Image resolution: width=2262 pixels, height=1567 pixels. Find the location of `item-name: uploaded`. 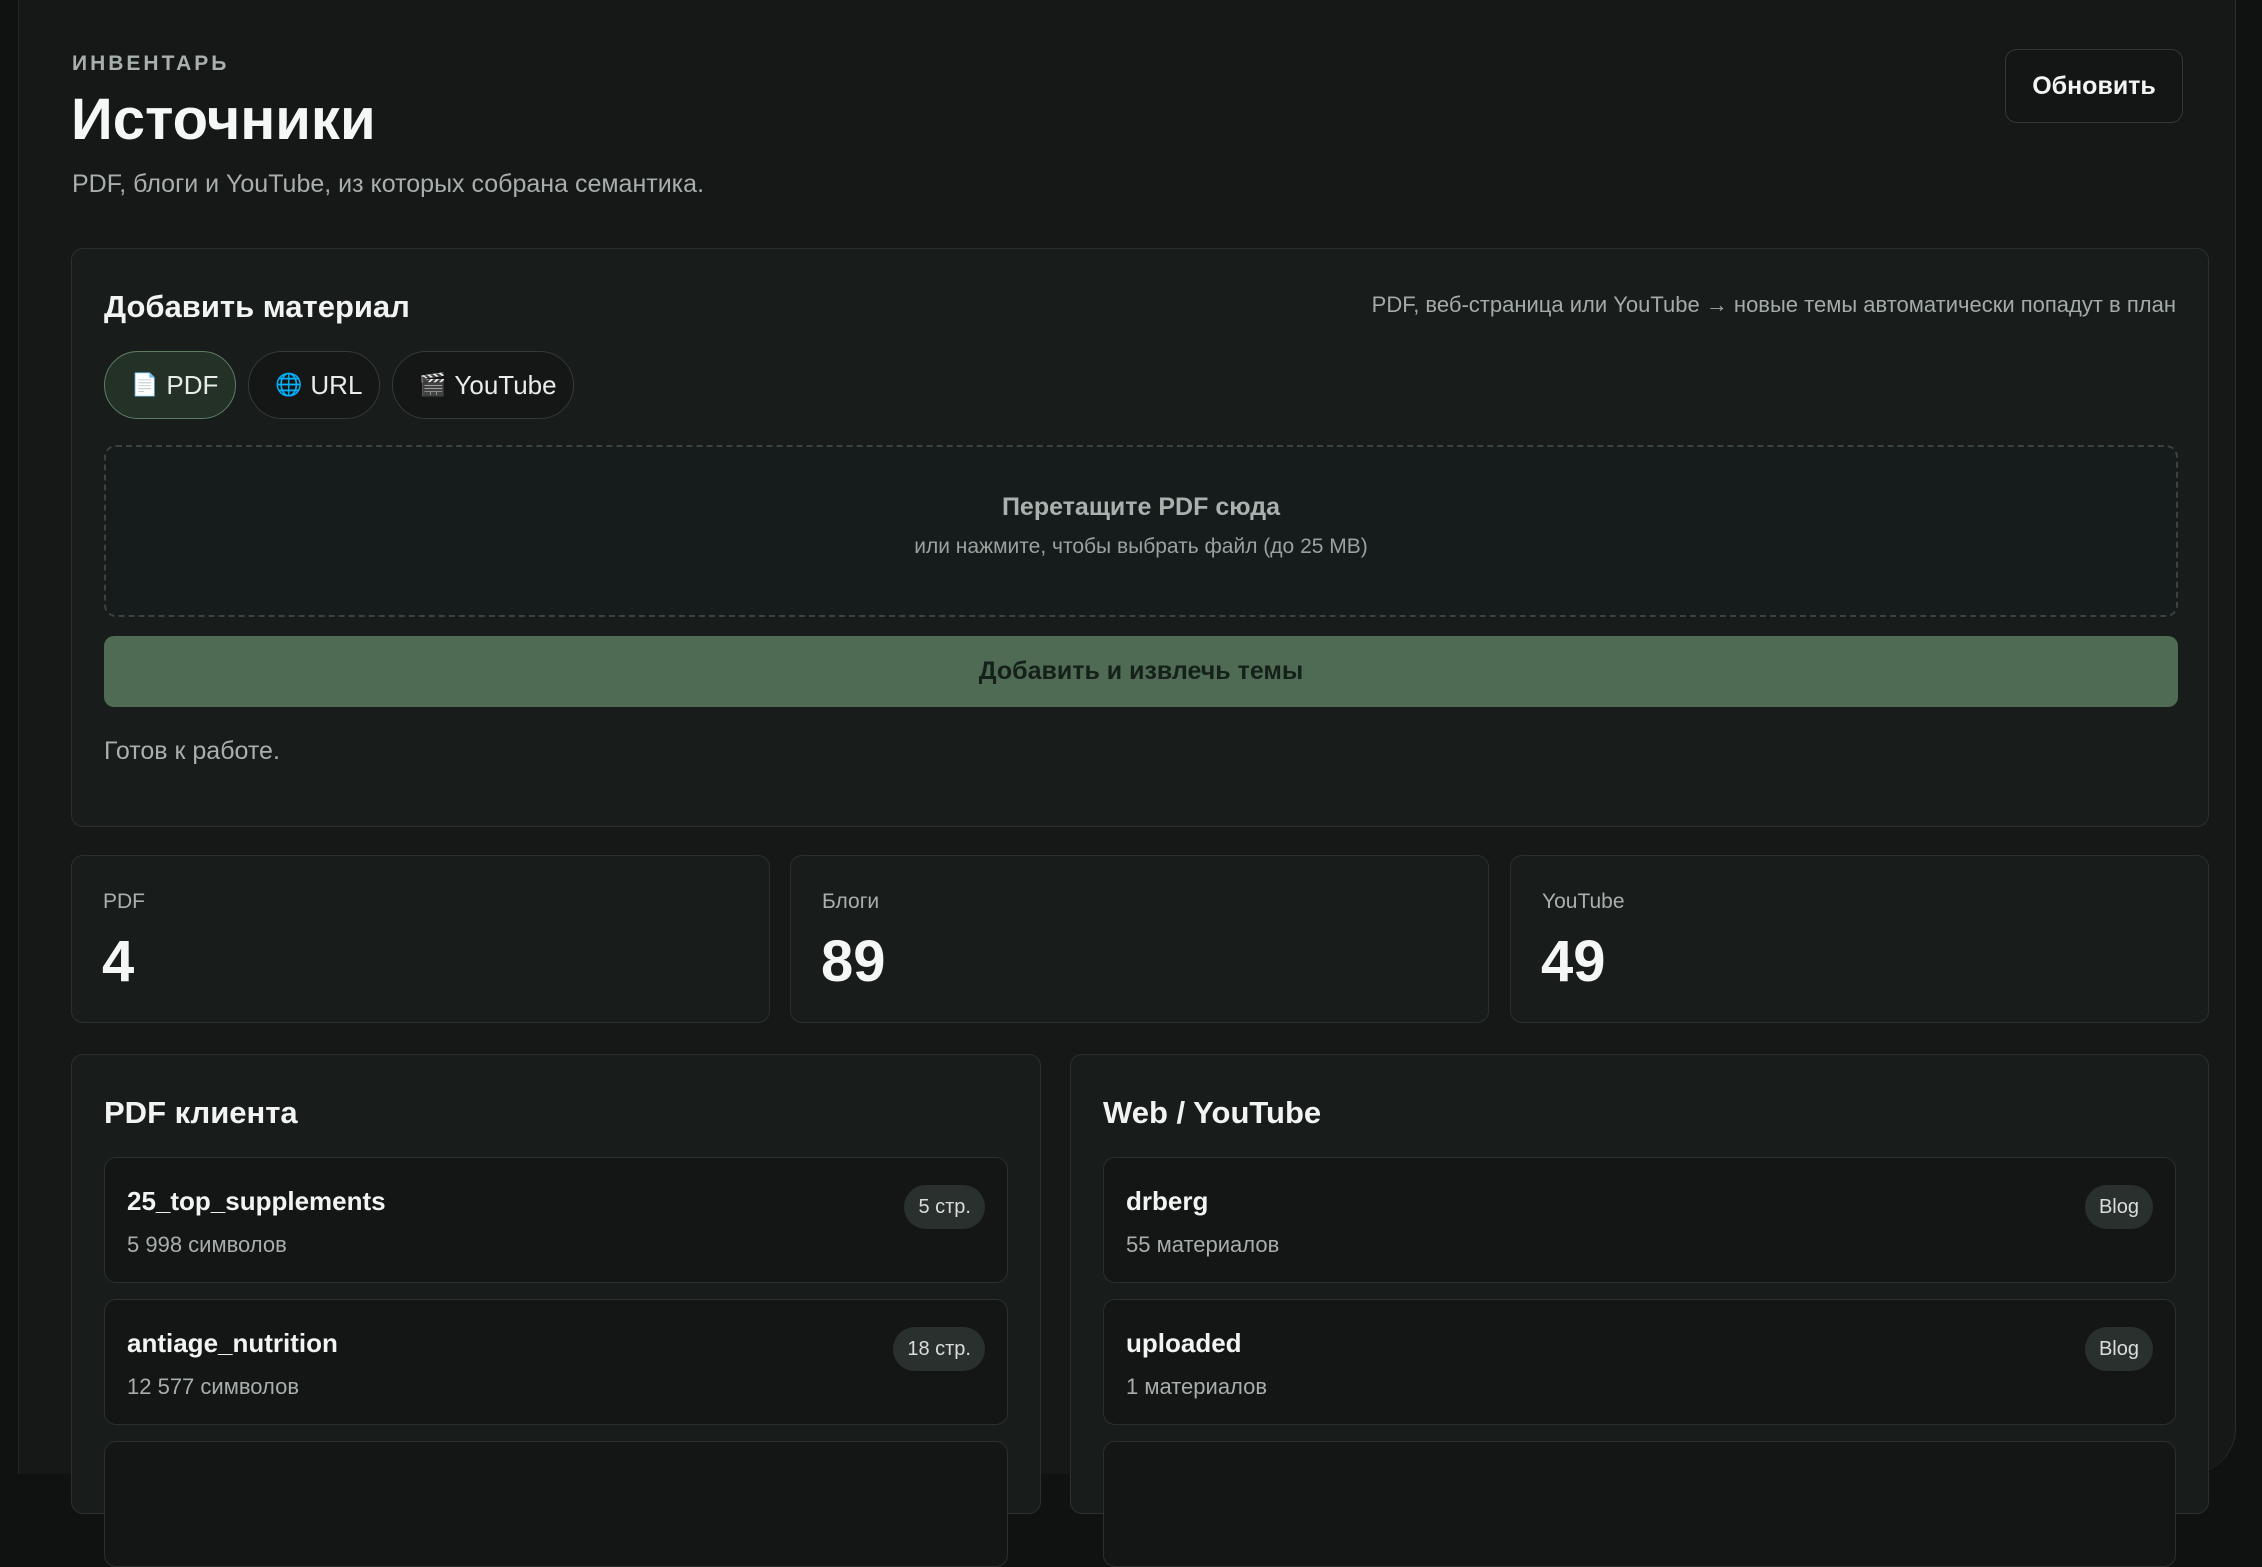

item-name: uploaded is located at coordinates (1184, 1343).